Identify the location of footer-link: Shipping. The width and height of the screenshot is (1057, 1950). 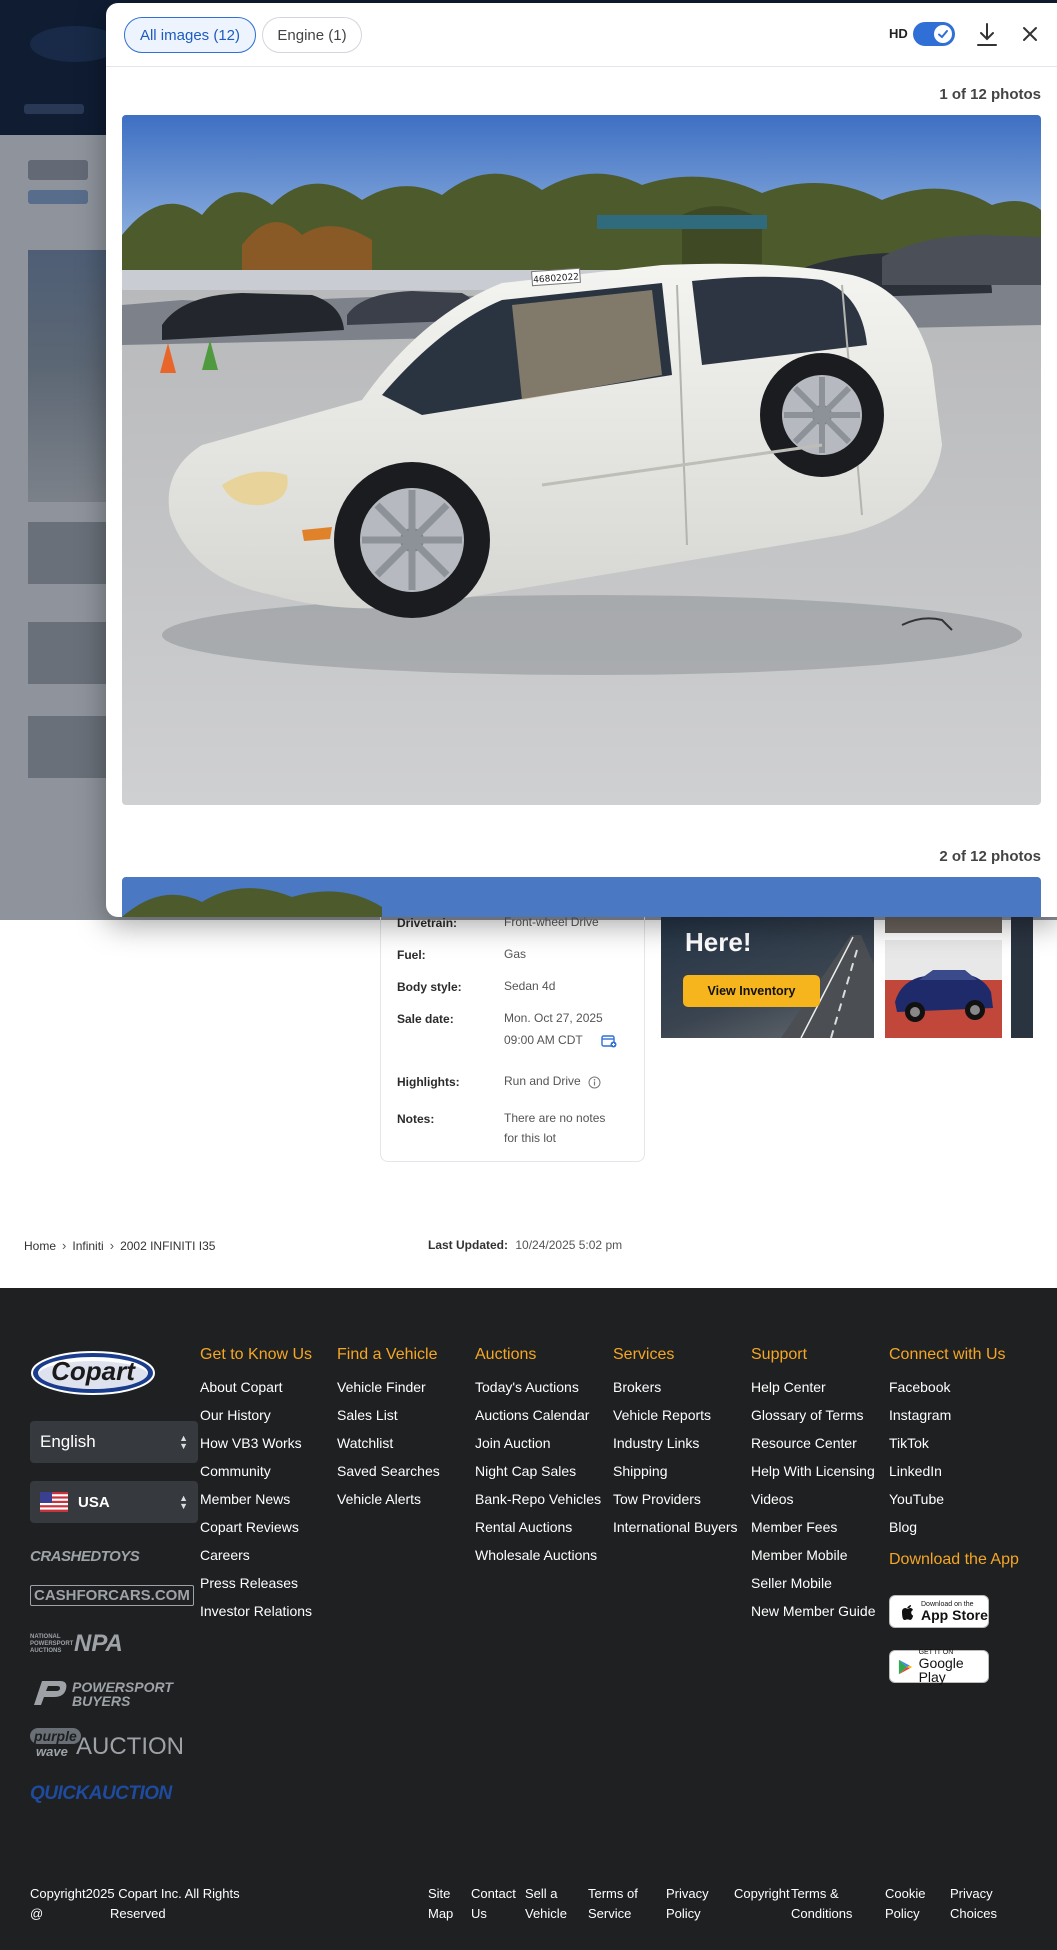
(675, 1471).